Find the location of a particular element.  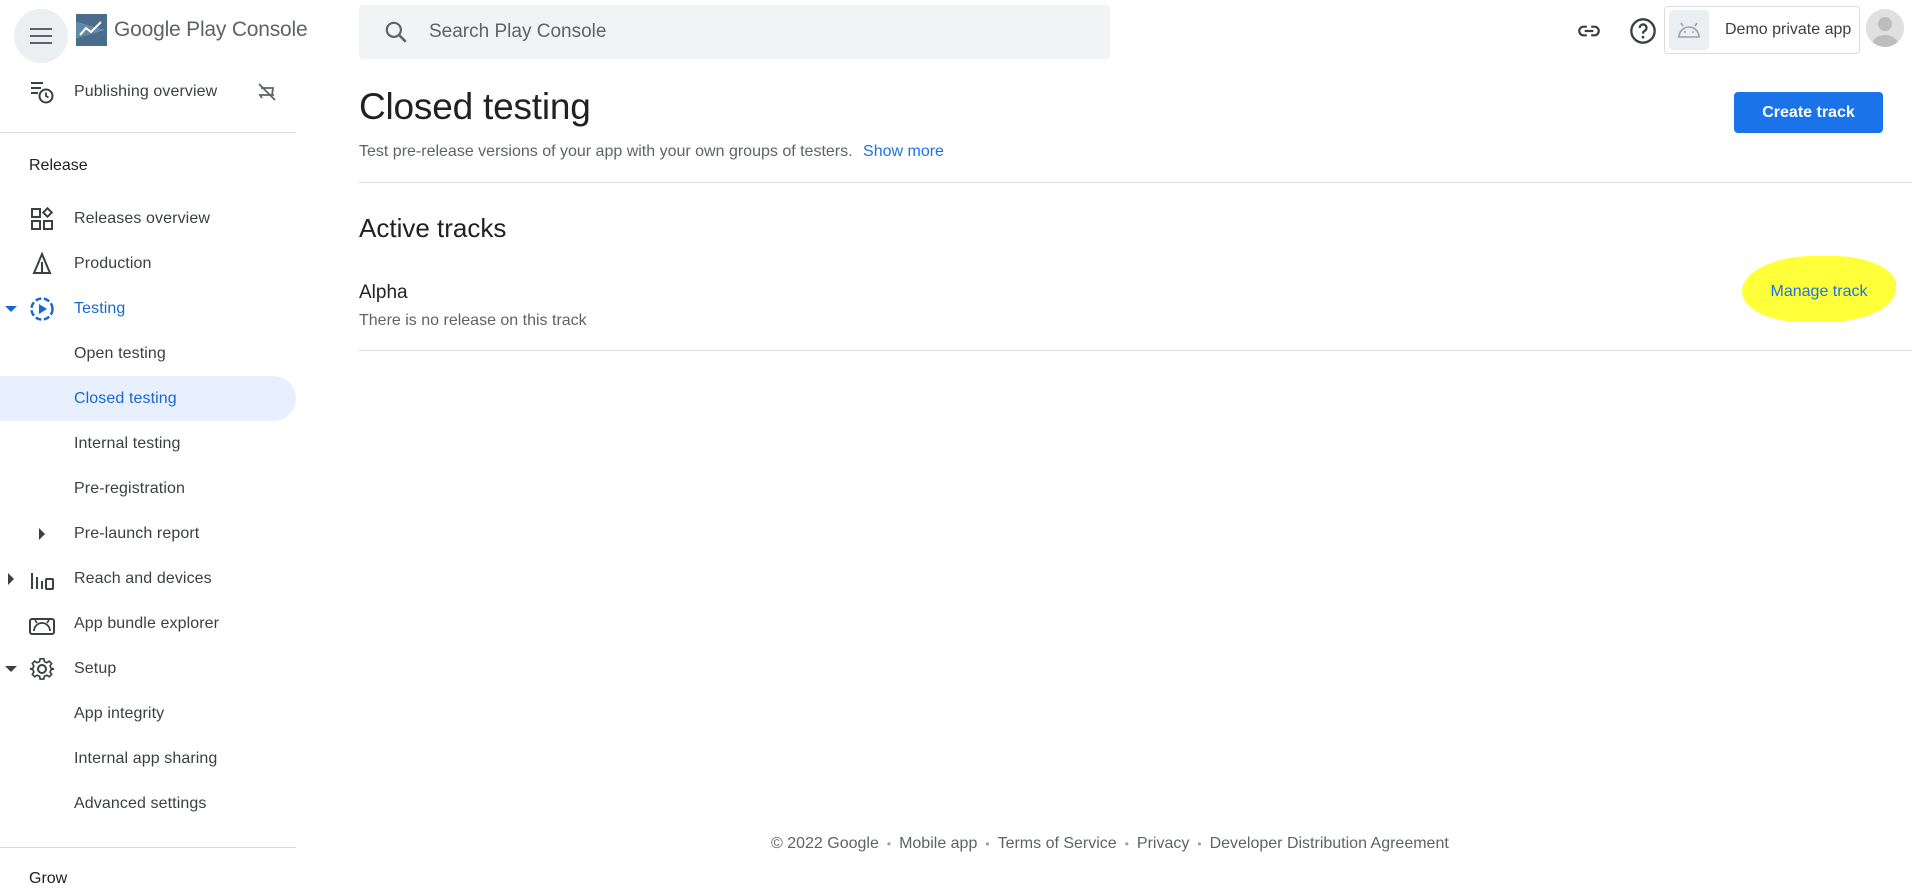

footer-link-mobile-app: Mobile app is located at coordinates (938, 844).